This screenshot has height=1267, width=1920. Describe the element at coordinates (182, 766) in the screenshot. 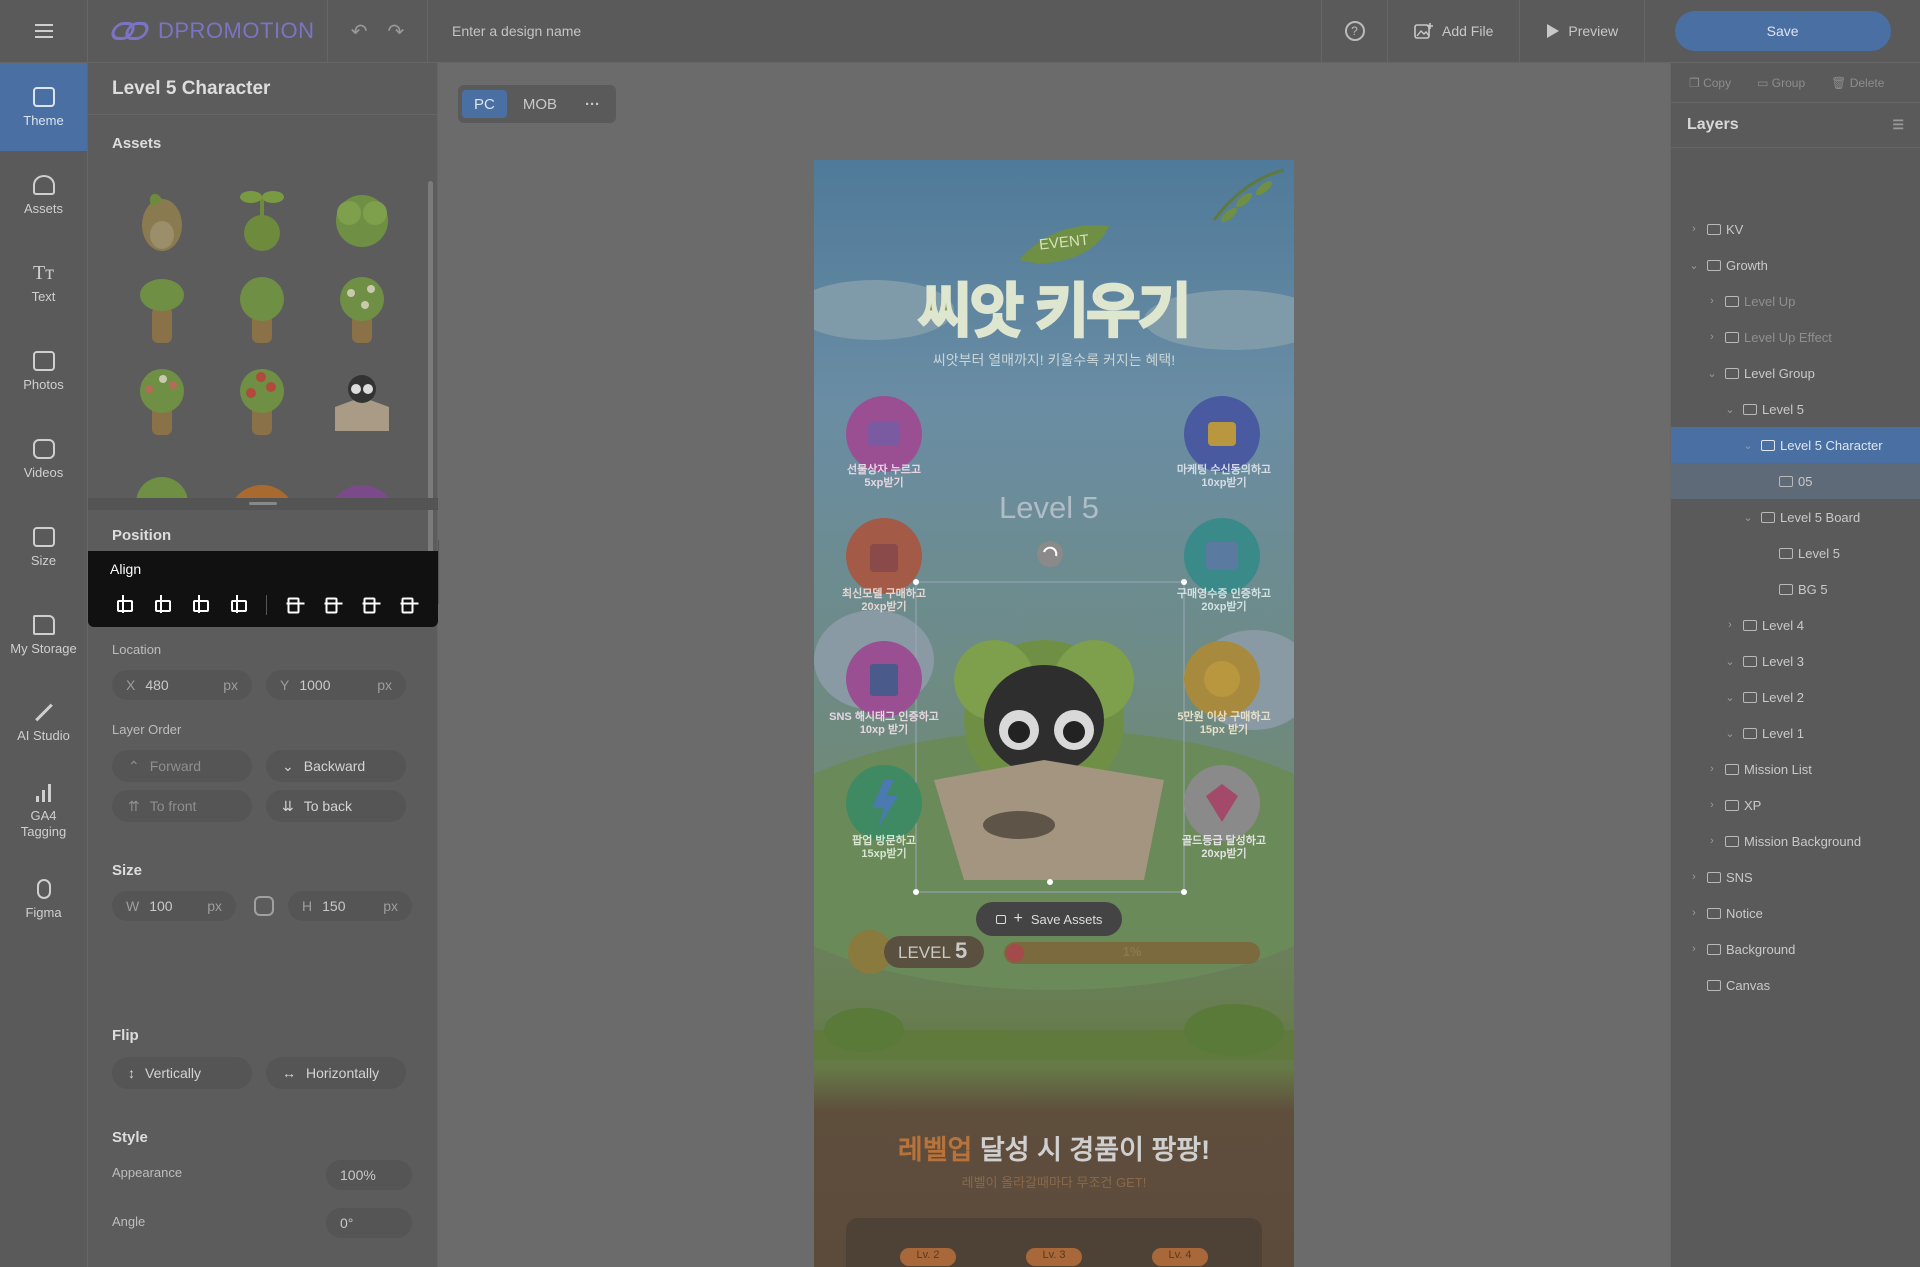

I see `forward-button: ⌃ Forward` at that location.